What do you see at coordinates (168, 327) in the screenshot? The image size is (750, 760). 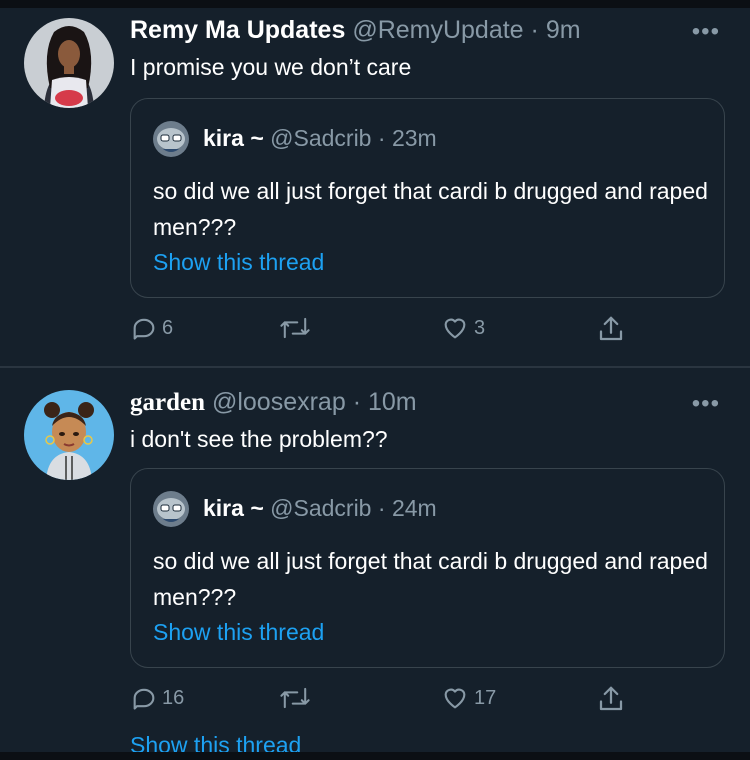 I see `reply-count: 6` at bounding box center [168, 327].